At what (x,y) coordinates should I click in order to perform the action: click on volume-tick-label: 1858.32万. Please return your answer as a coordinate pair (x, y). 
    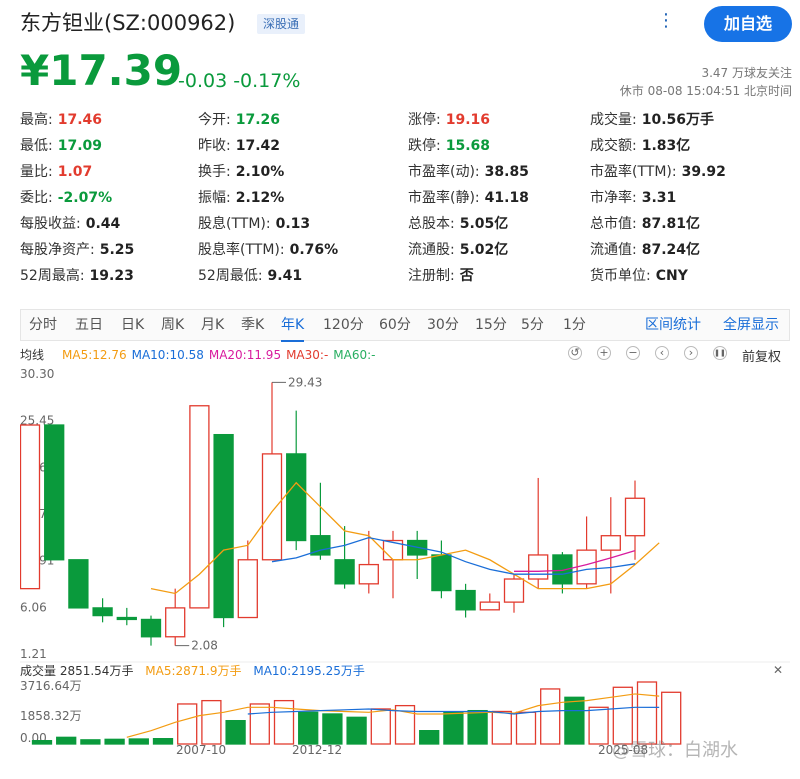
    Looking at the image, I should click on (51, 716).